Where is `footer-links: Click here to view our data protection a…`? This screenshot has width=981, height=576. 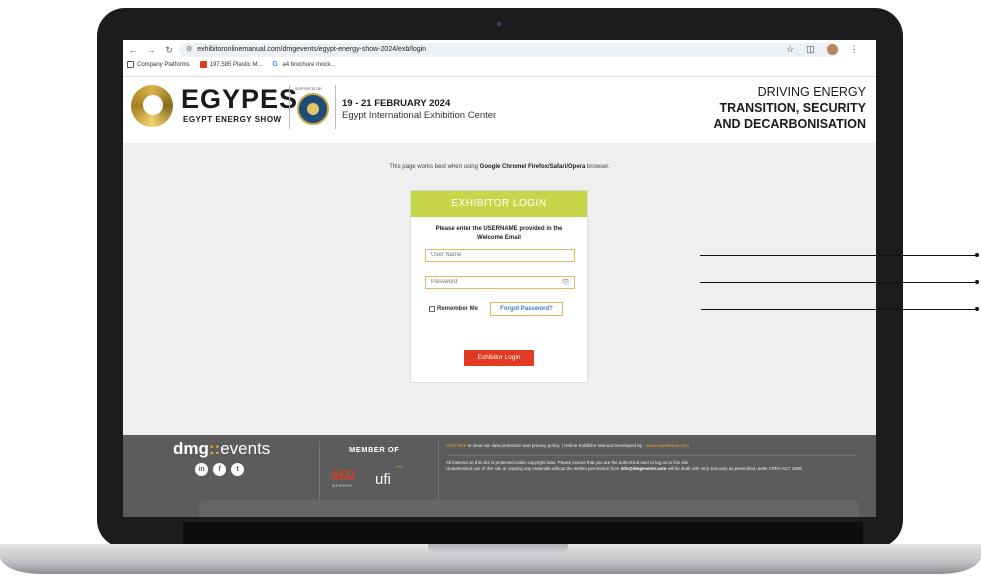
footer-links: Click here to view our data protection a… is located at coordinates (568, 445).